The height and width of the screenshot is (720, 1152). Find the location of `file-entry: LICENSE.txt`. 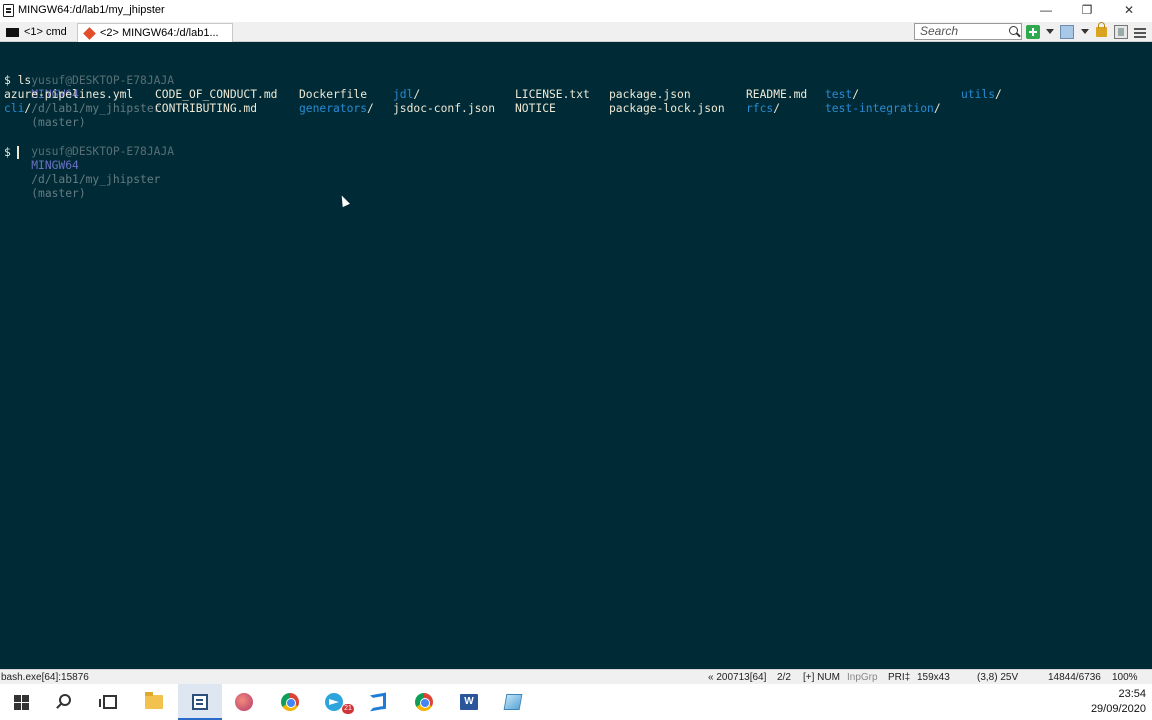

file-entry: LICENSE.txt is located at coordinates (552, 95).